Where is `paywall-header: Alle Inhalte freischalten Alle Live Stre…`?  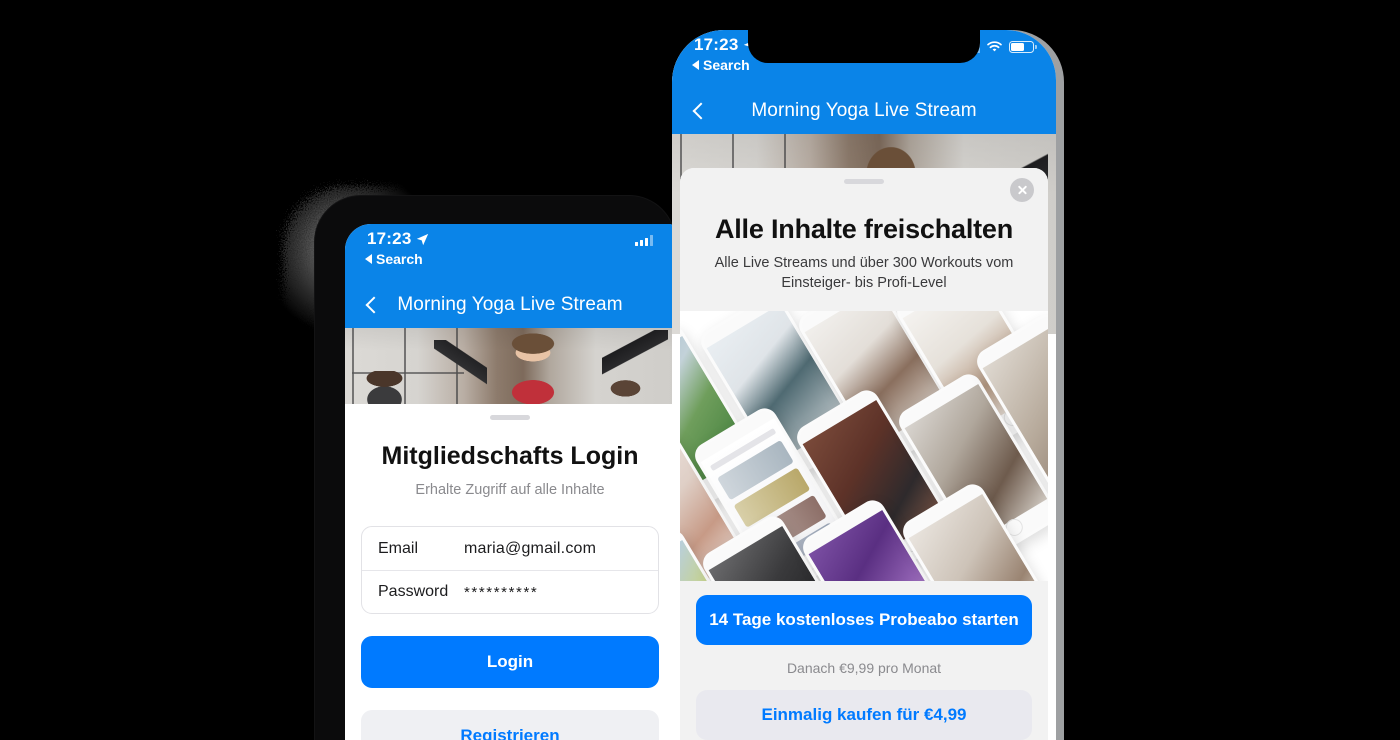
paywall-header: Alle Inhalte freischalten Alle Live Stre… is located at coordinates (864, 240).